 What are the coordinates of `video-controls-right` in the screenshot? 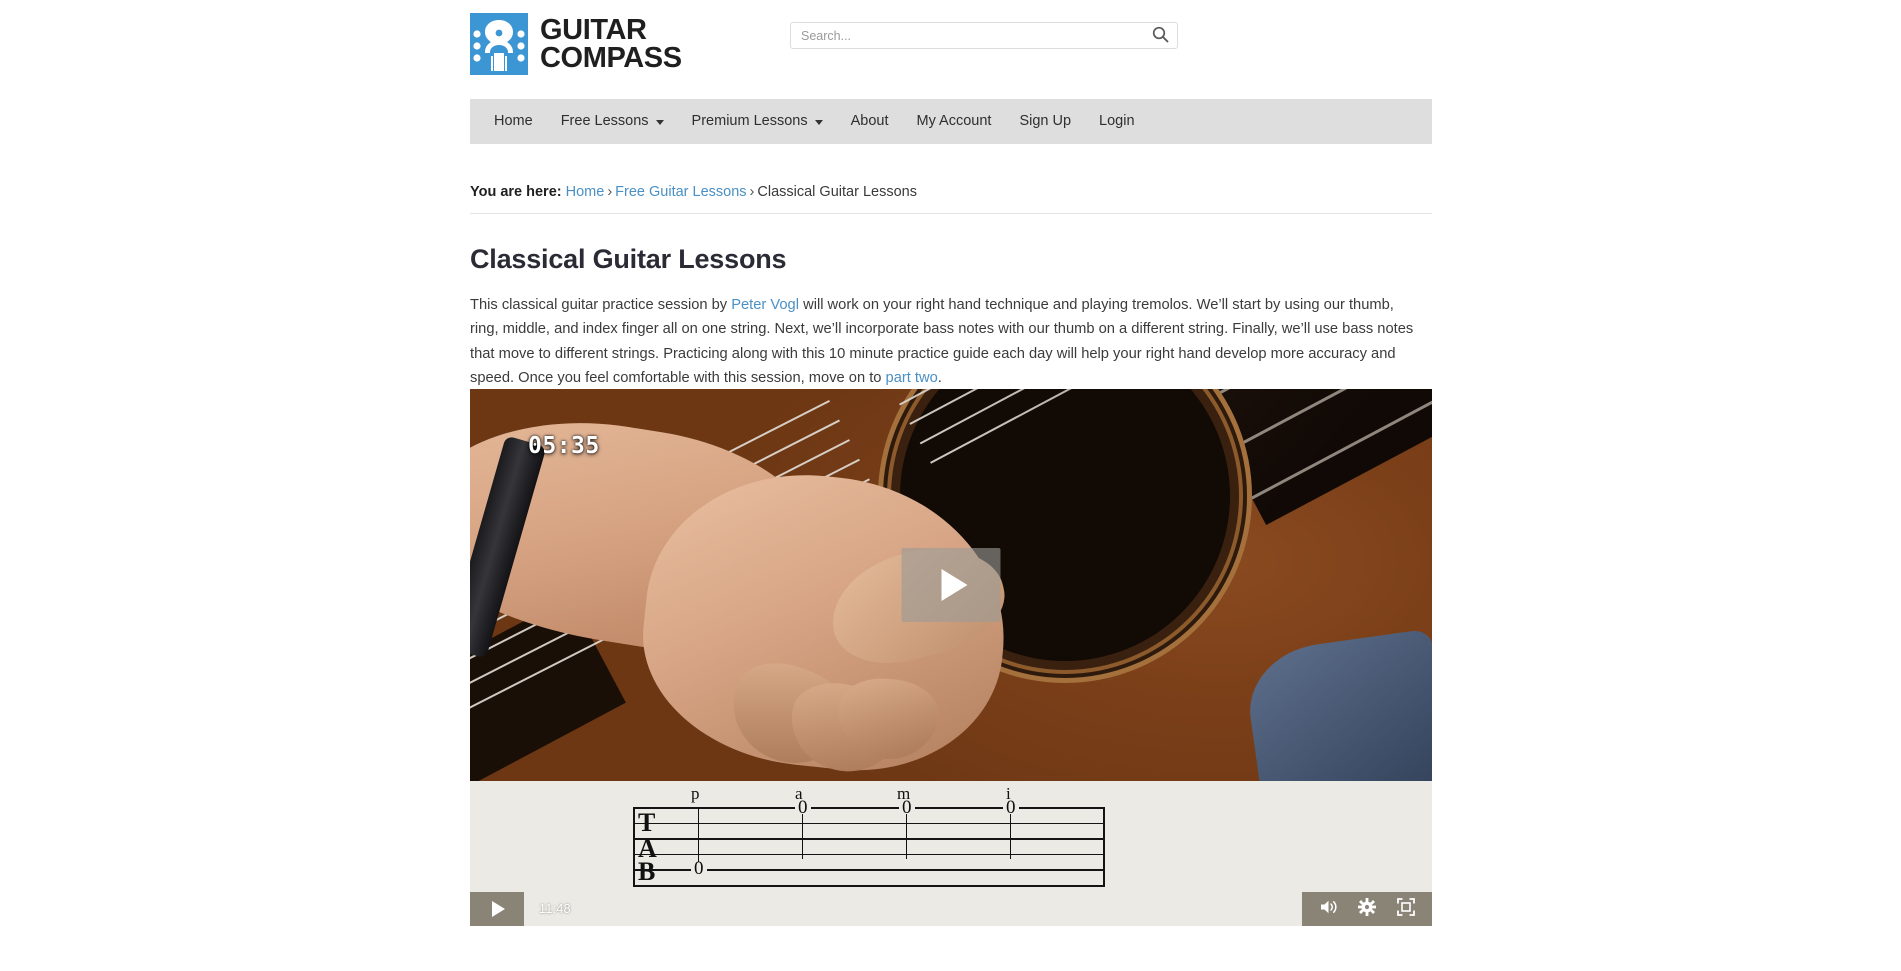 It's located at (1367, 909).